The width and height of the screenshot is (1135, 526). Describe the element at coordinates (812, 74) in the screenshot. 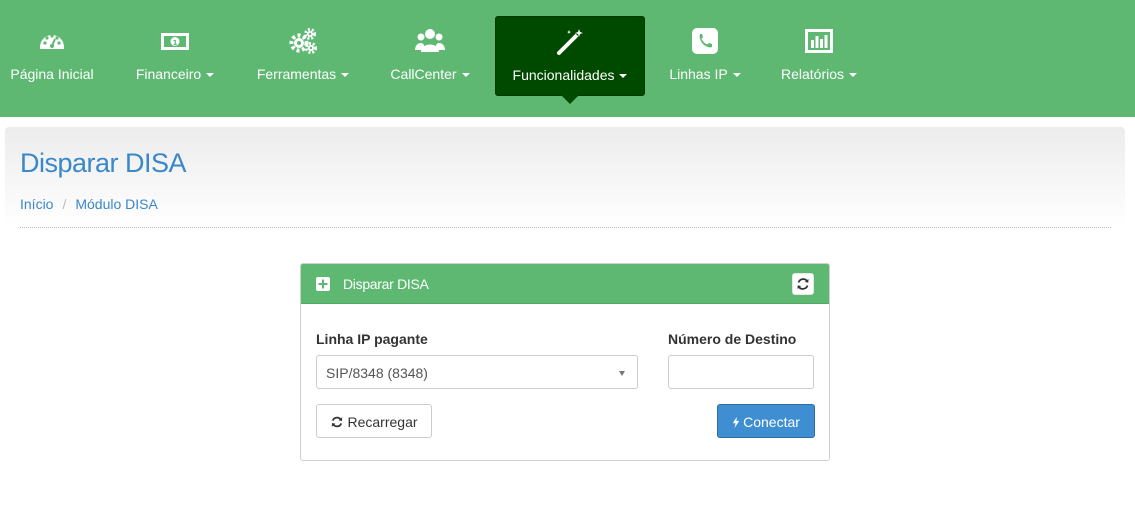

I see `nav-label: Relatórios` at that location.